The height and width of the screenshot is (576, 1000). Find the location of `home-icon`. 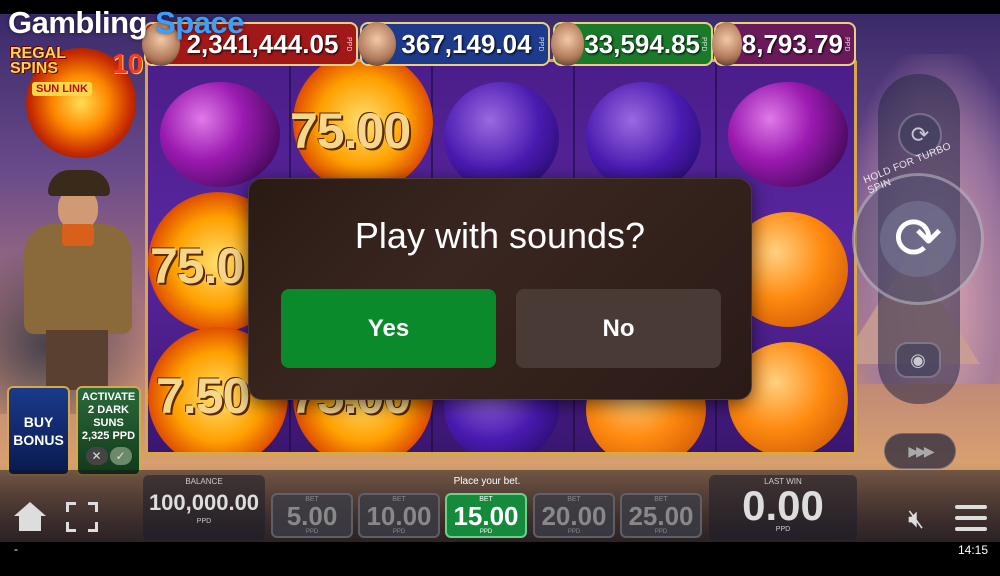

home-icon is located at coordinates (30, 509).